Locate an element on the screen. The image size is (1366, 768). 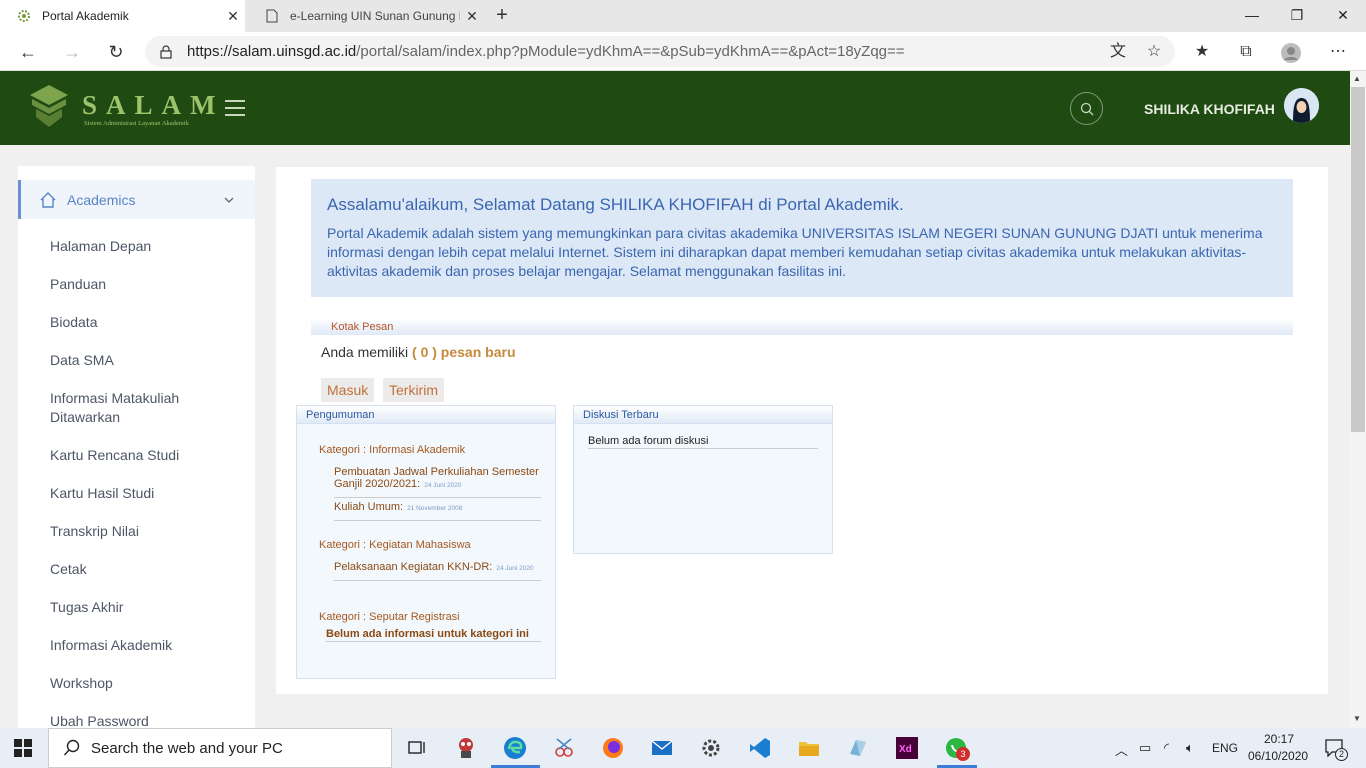
announcement-item: Pelaksanaan Kegiatan KKN-DR: 24 Juni 2020 is located at coordinates (437, 571).